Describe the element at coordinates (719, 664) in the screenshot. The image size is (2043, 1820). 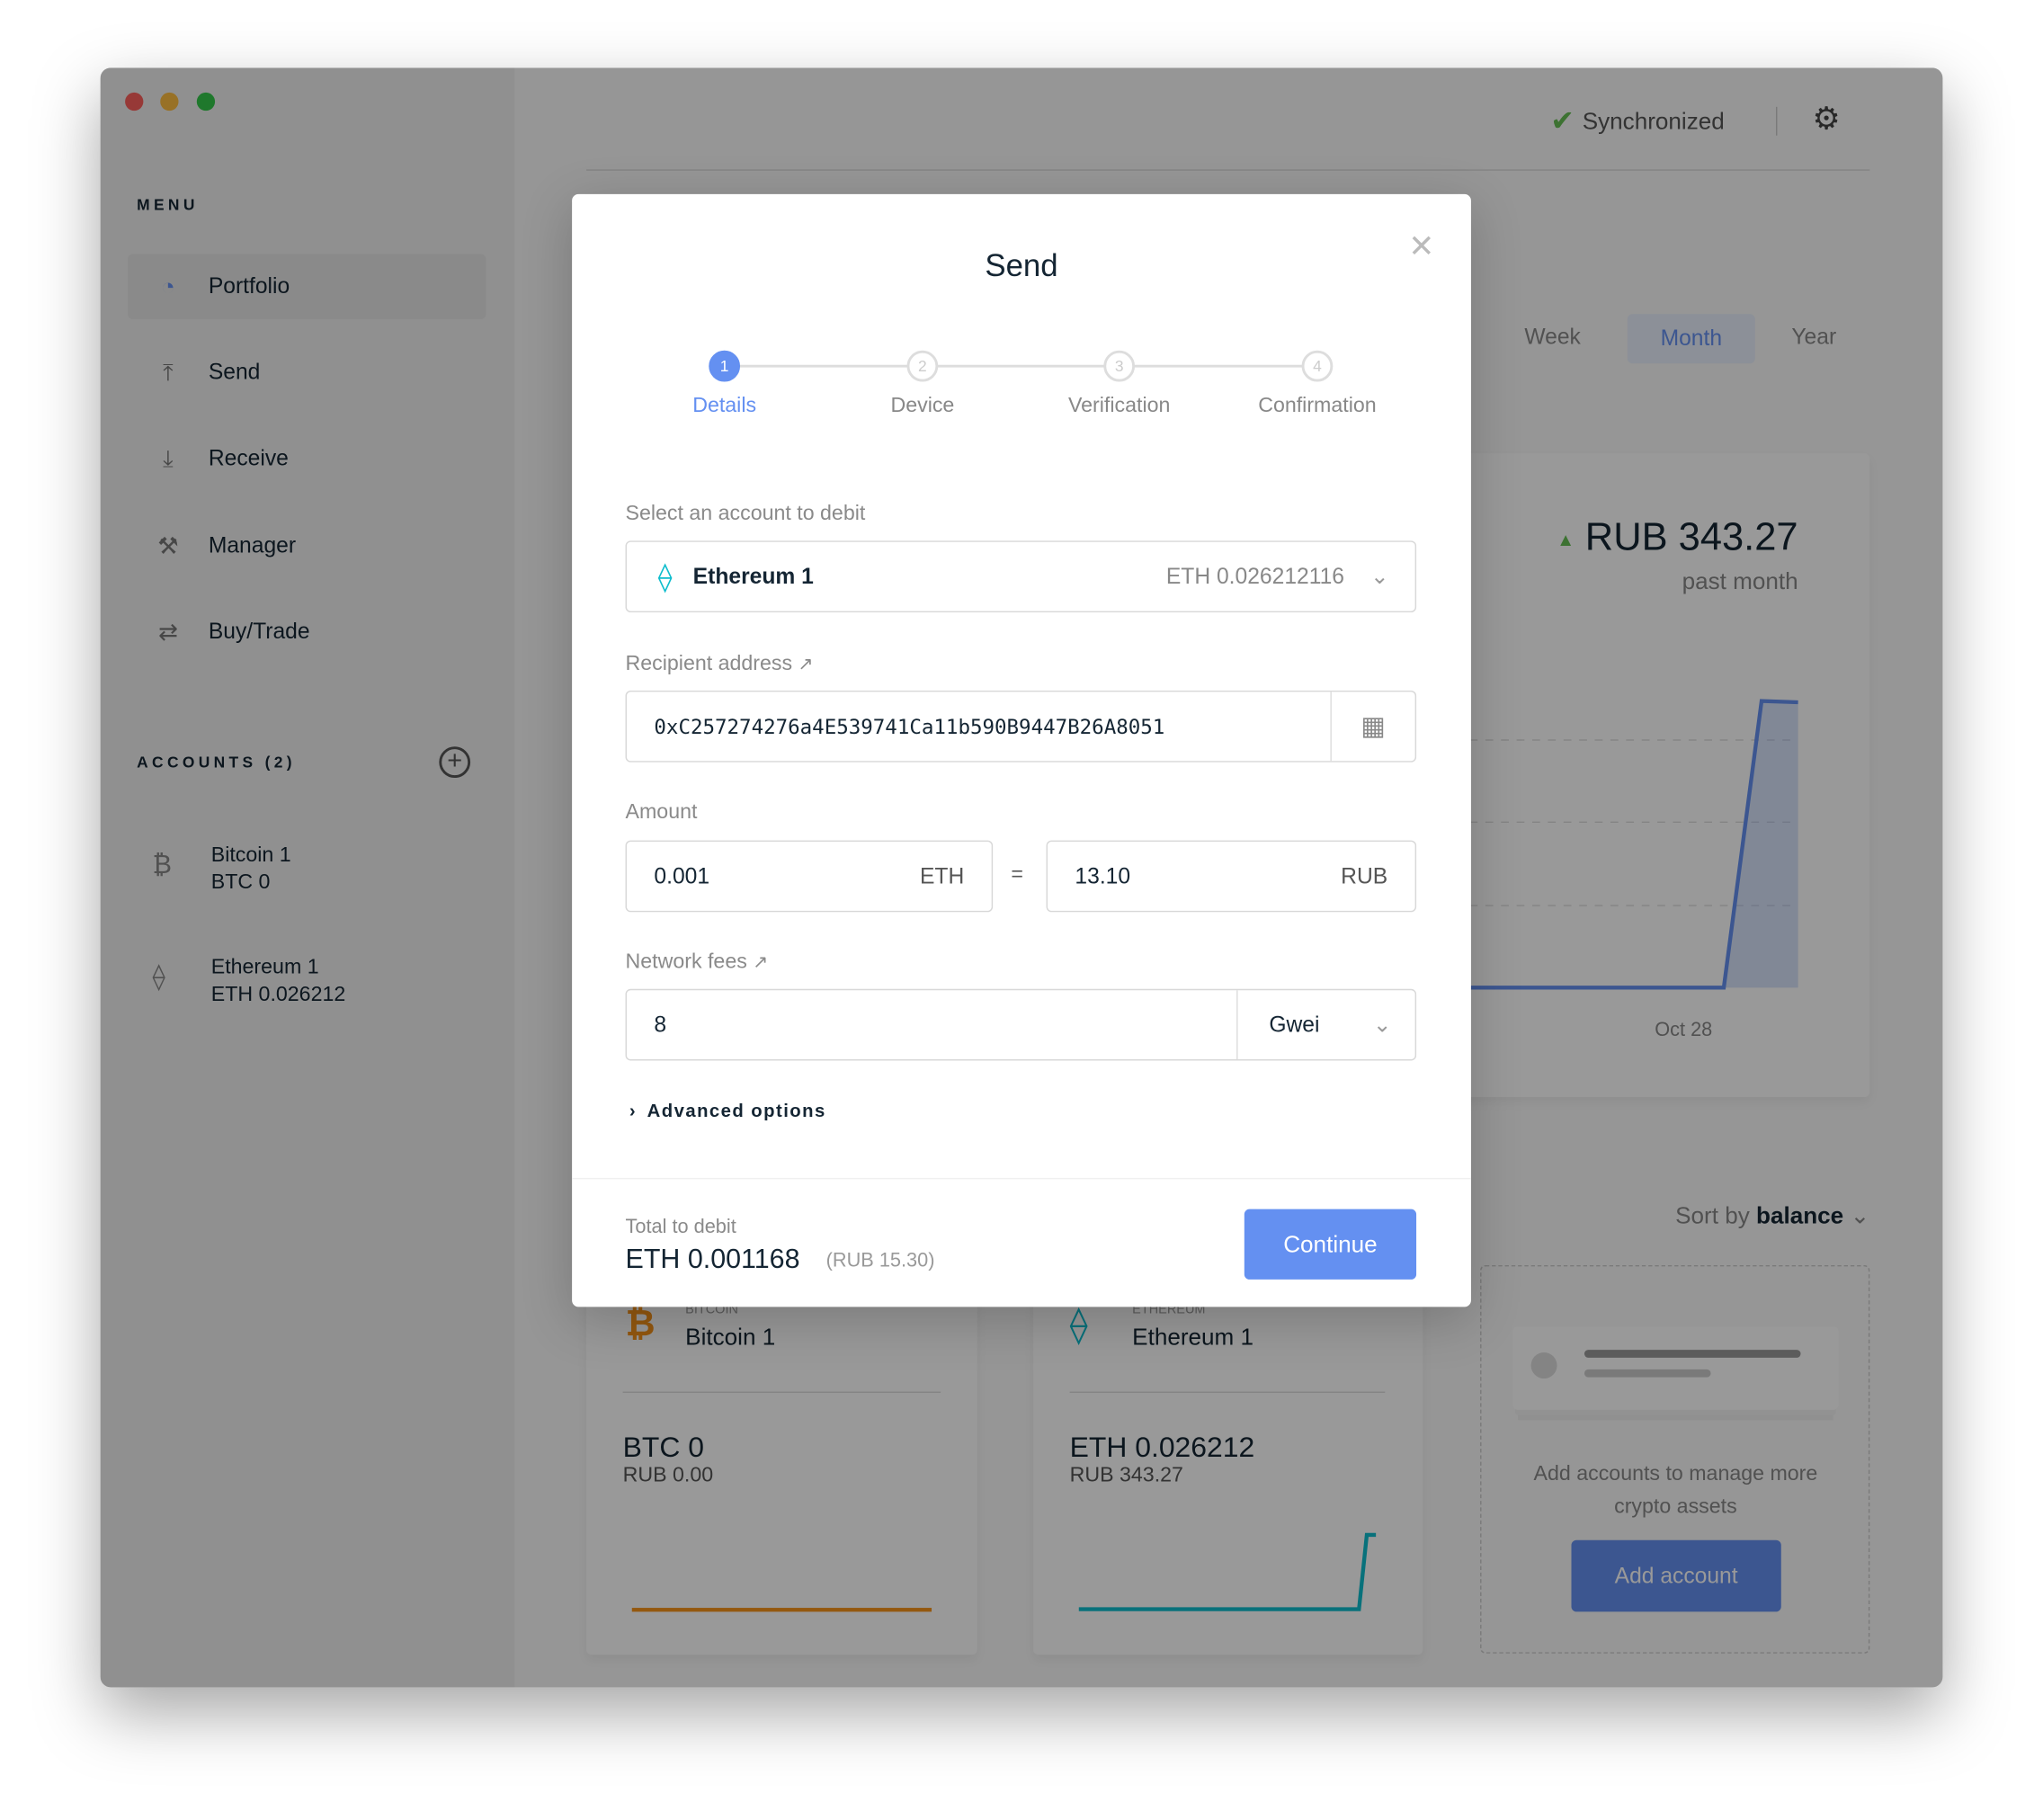
I see `recipient-label: Recipient address ↗` at that location.